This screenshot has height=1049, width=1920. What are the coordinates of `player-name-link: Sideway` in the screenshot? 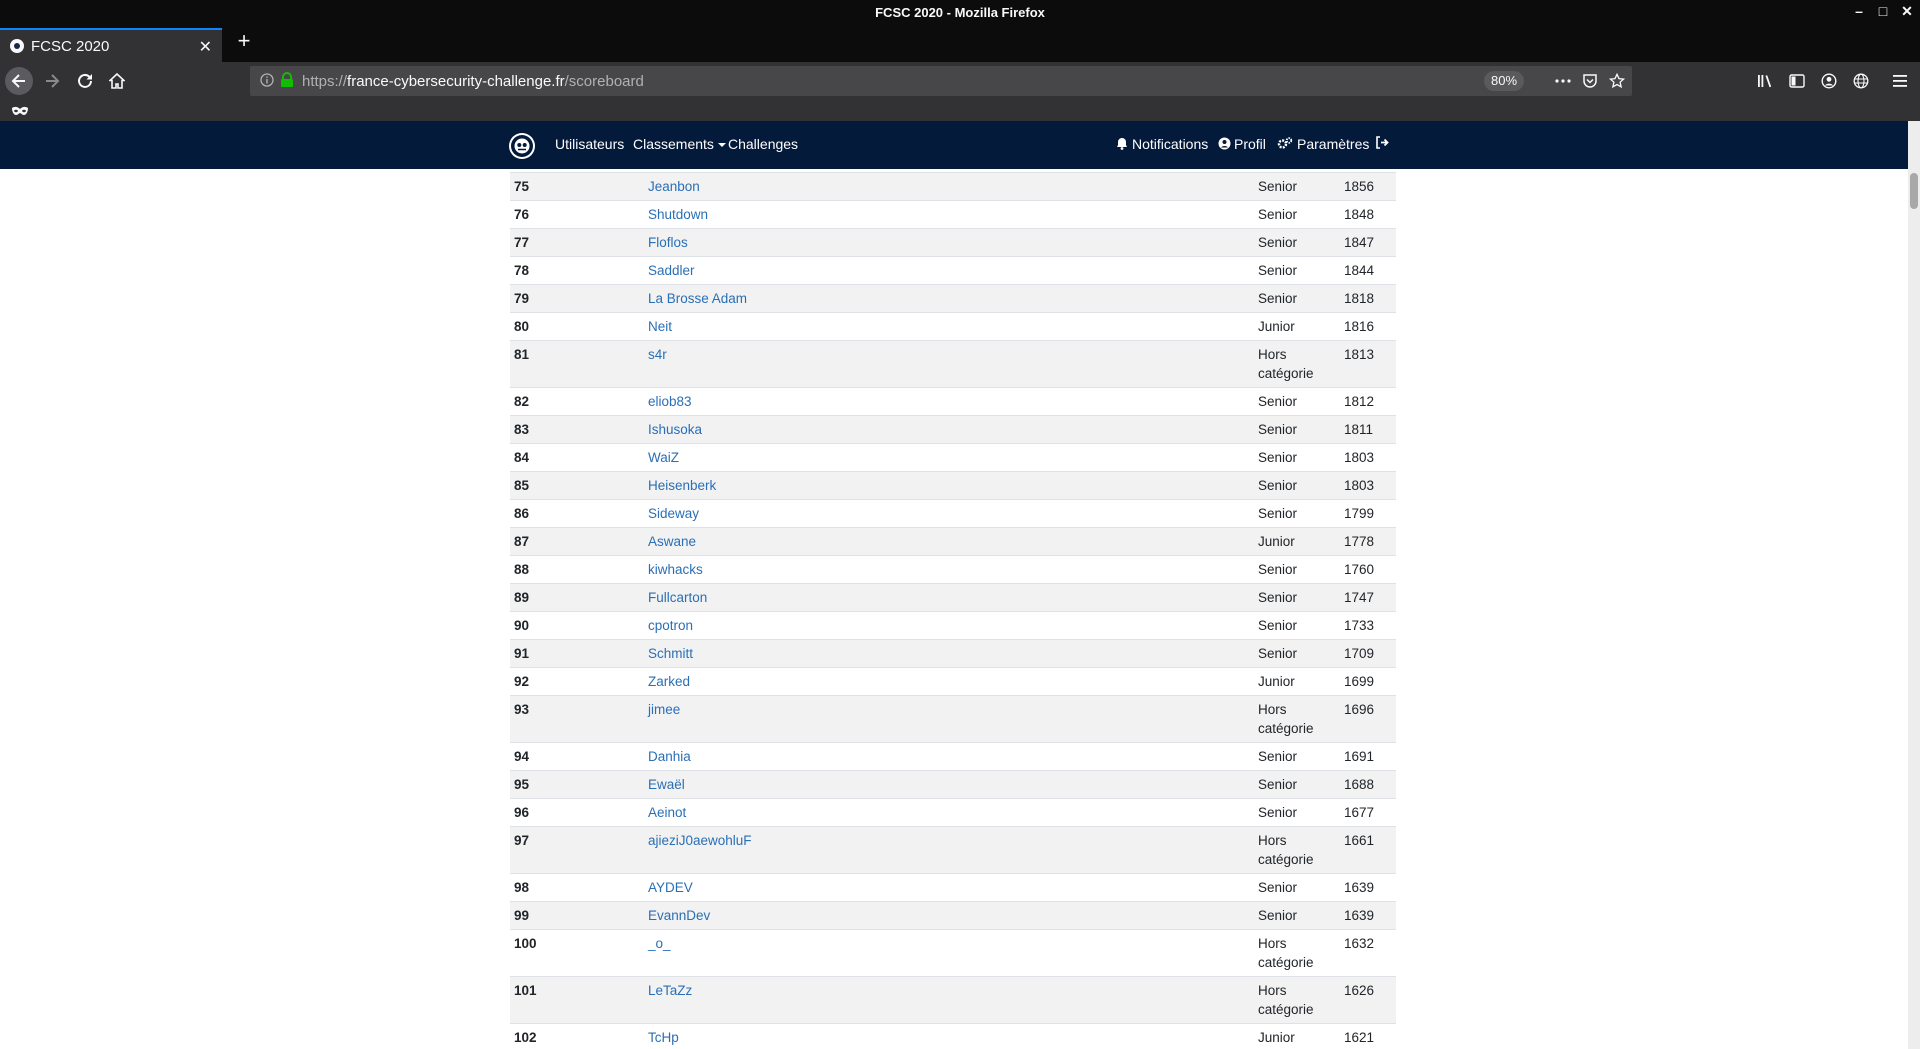 It's located at (941, 513).